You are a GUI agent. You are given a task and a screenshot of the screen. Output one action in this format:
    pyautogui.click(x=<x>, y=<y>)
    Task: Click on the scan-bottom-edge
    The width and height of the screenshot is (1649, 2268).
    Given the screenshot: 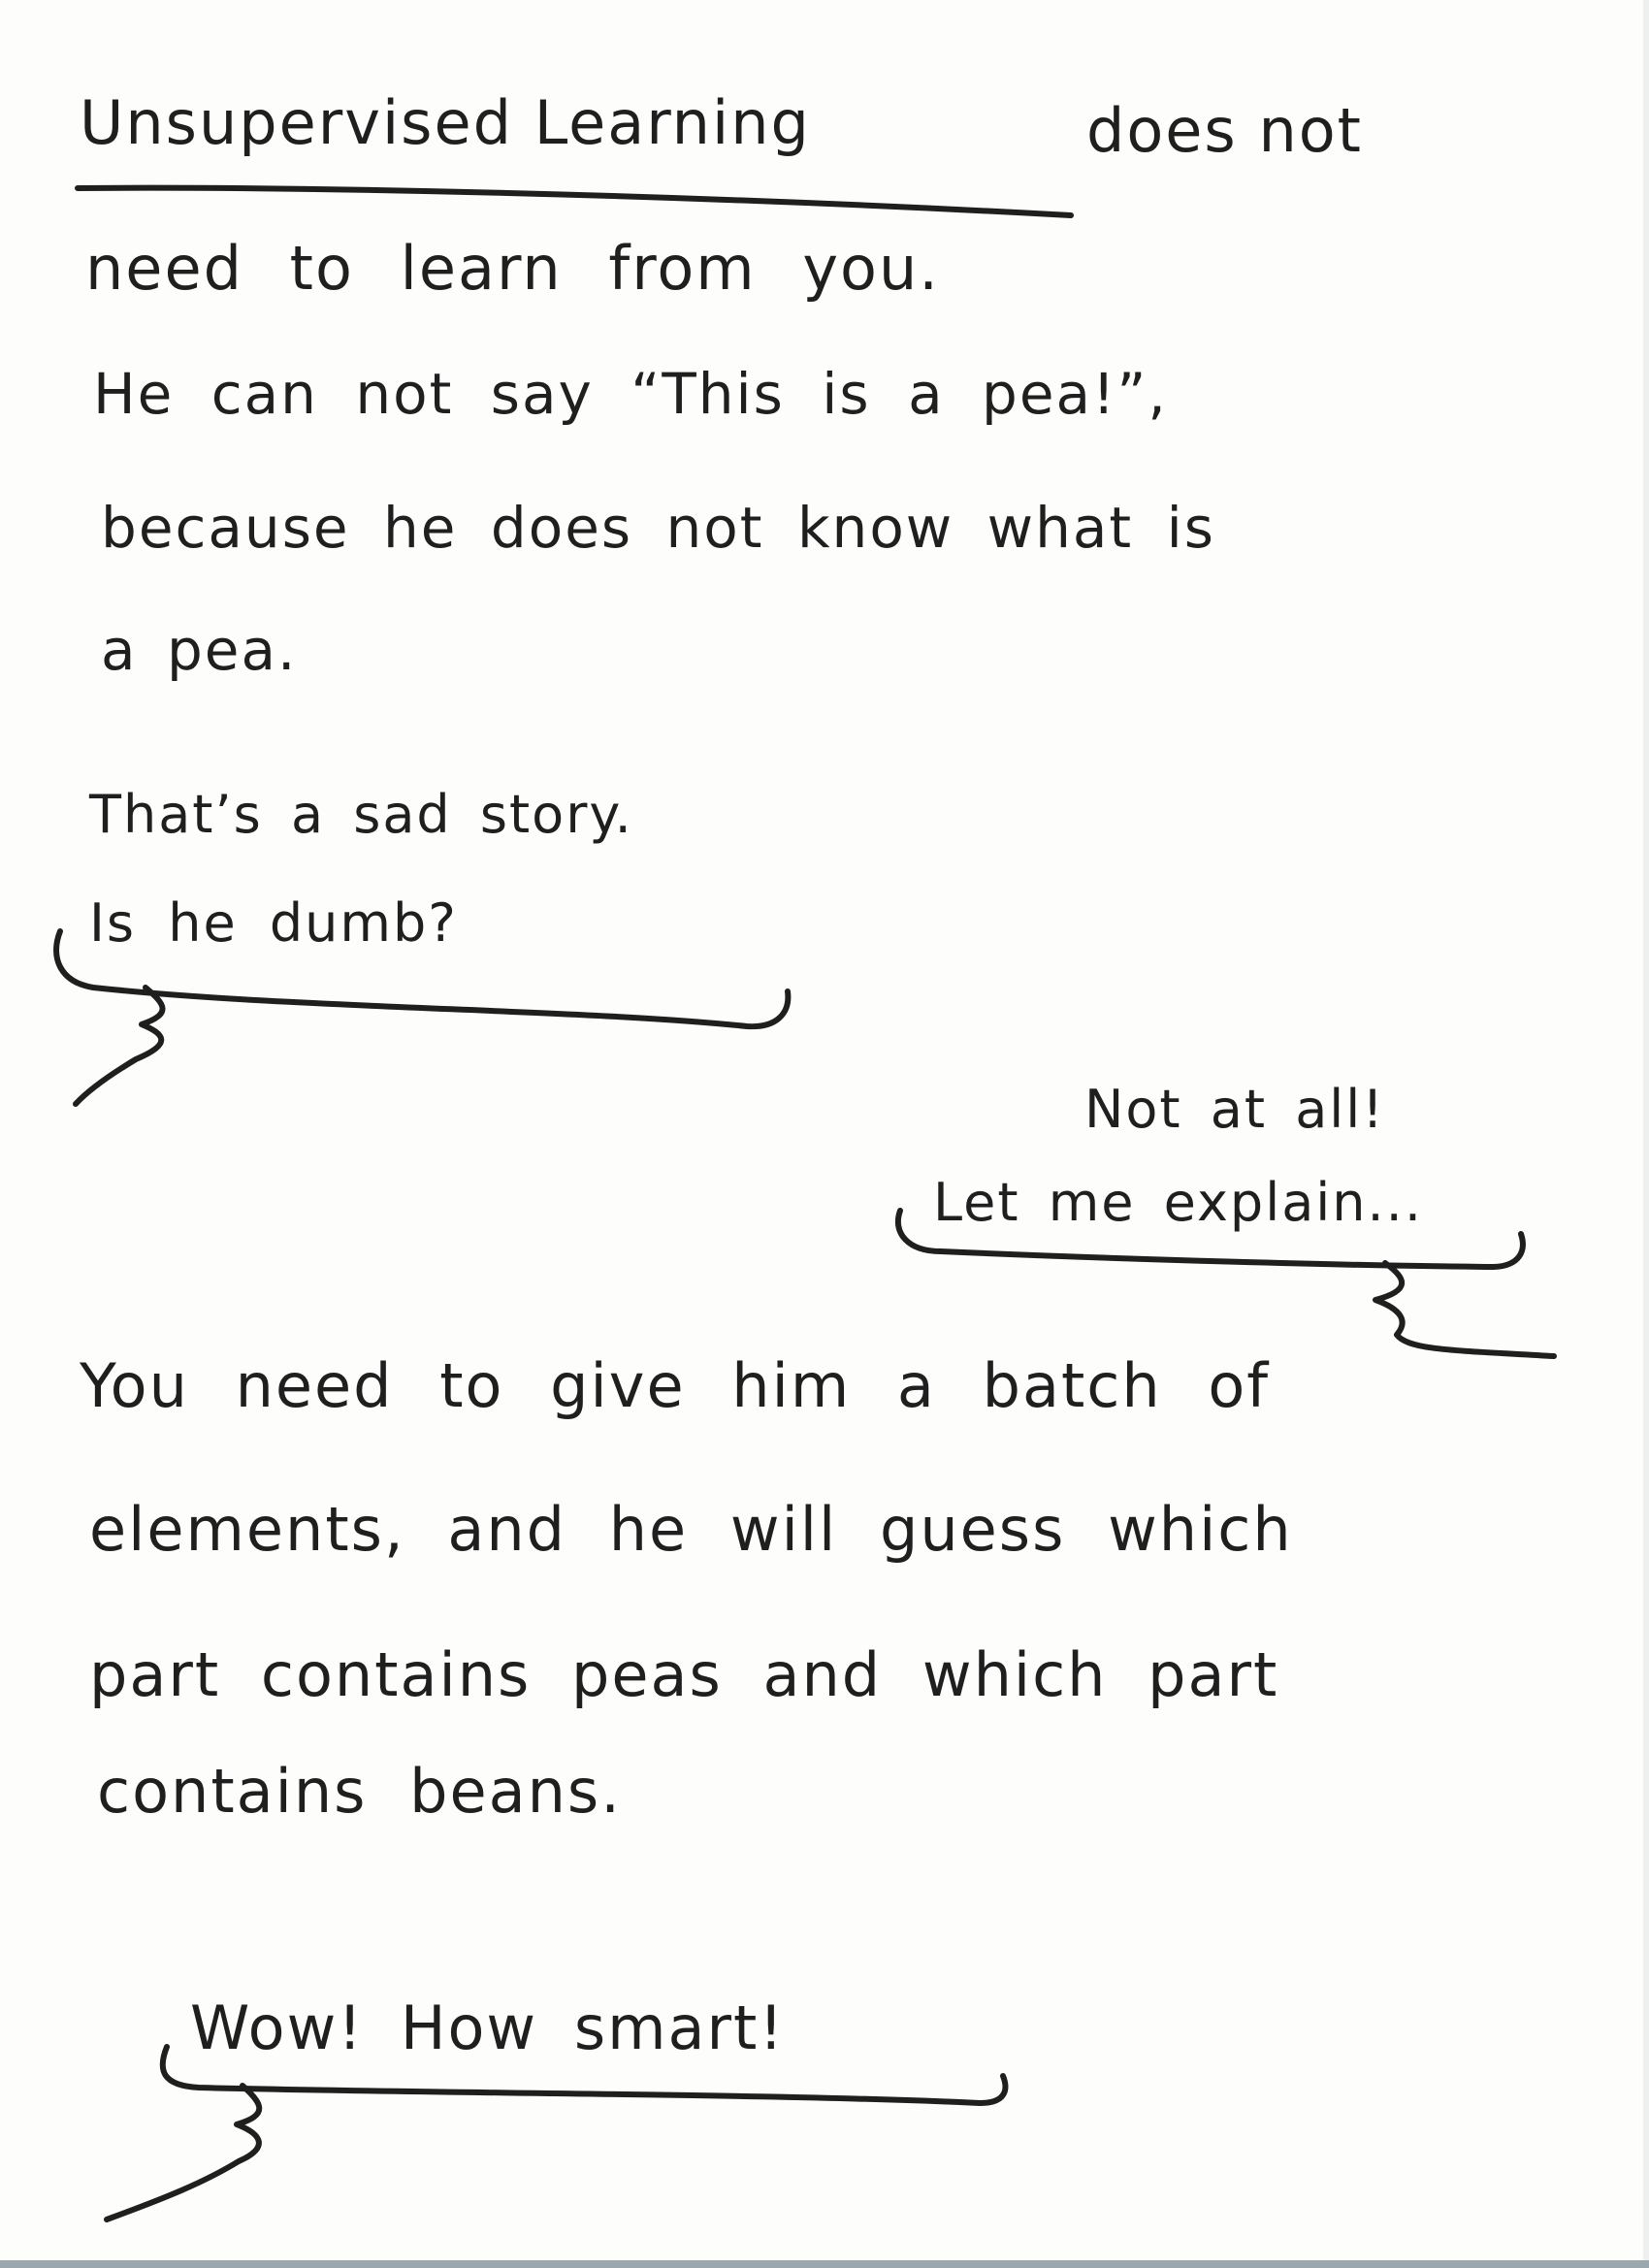 What is the action you would take?
    pyautogui.click(x=824, y=2264)
    